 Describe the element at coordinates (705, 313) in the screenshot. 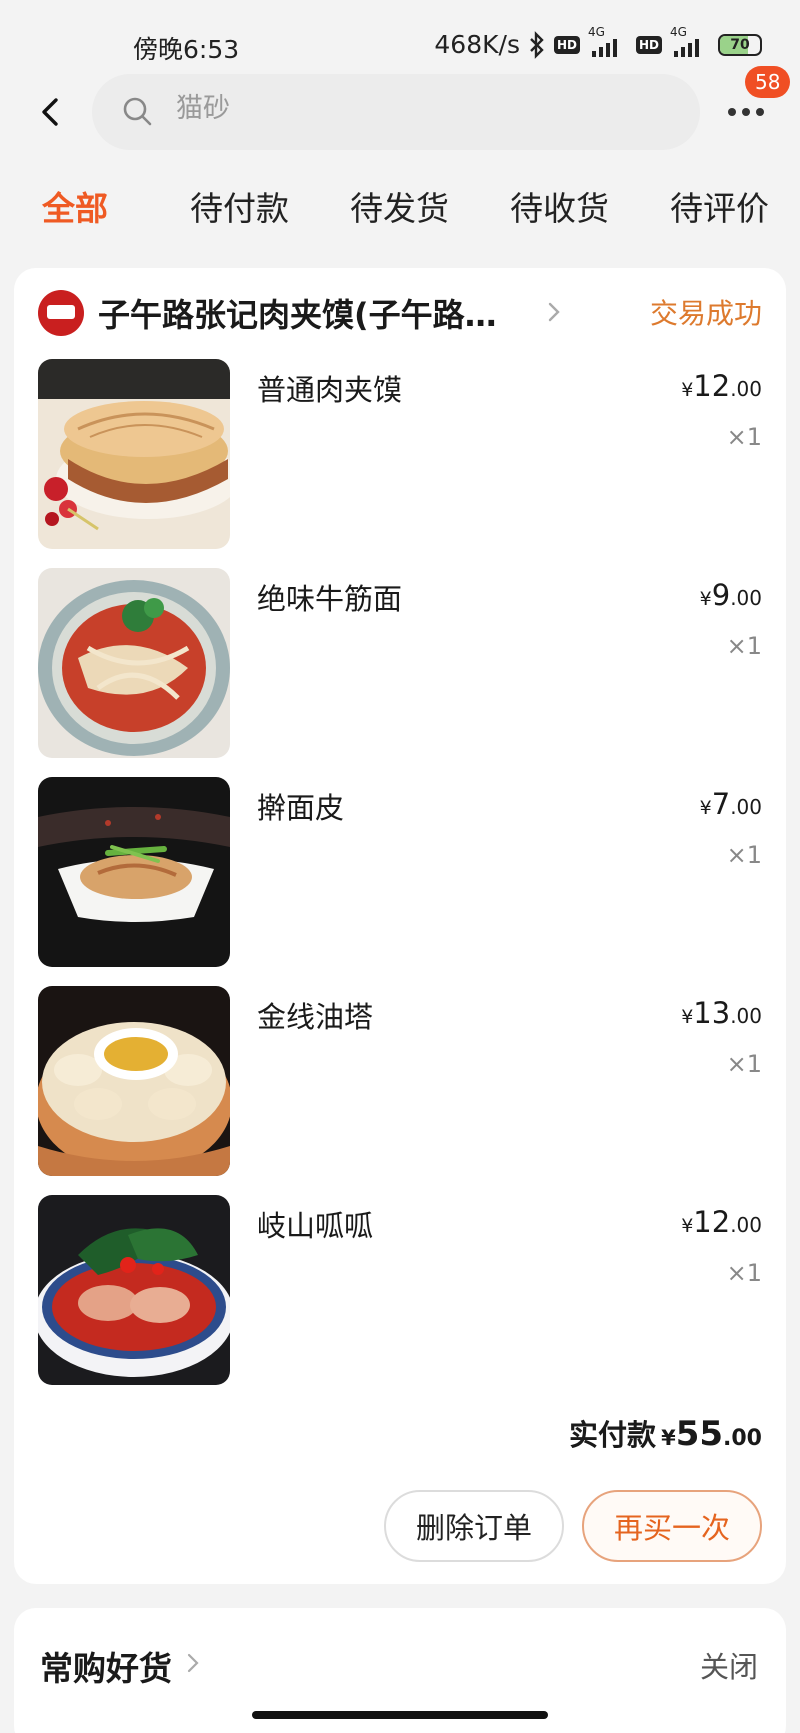

I see `order-status: 交易成功` at that location.